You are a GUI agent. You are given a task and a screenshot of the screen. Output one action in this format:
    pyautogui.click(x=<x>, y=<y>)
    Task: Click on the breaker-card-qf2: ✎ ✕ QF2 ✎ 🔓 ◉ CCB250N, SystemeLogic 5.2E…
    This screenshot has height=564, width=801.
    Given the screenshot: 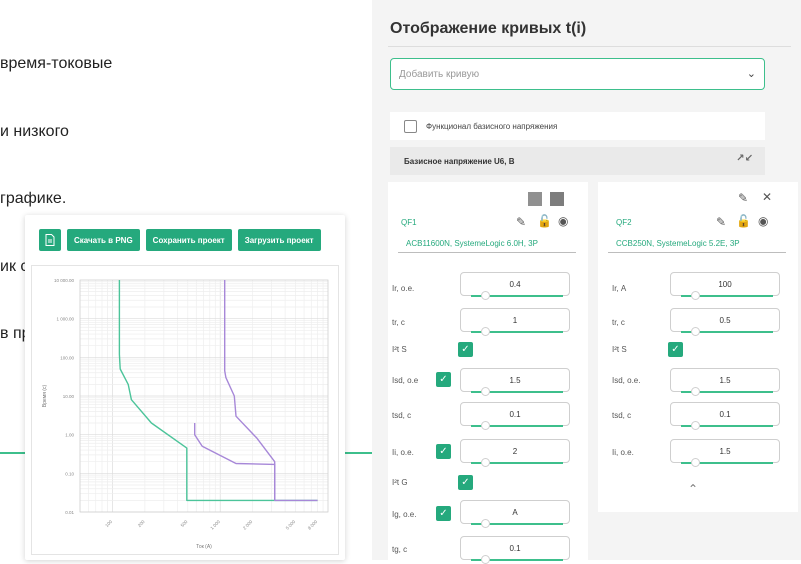 What is the action you would take?
    pyautogui.click(x=698, y=347)
    